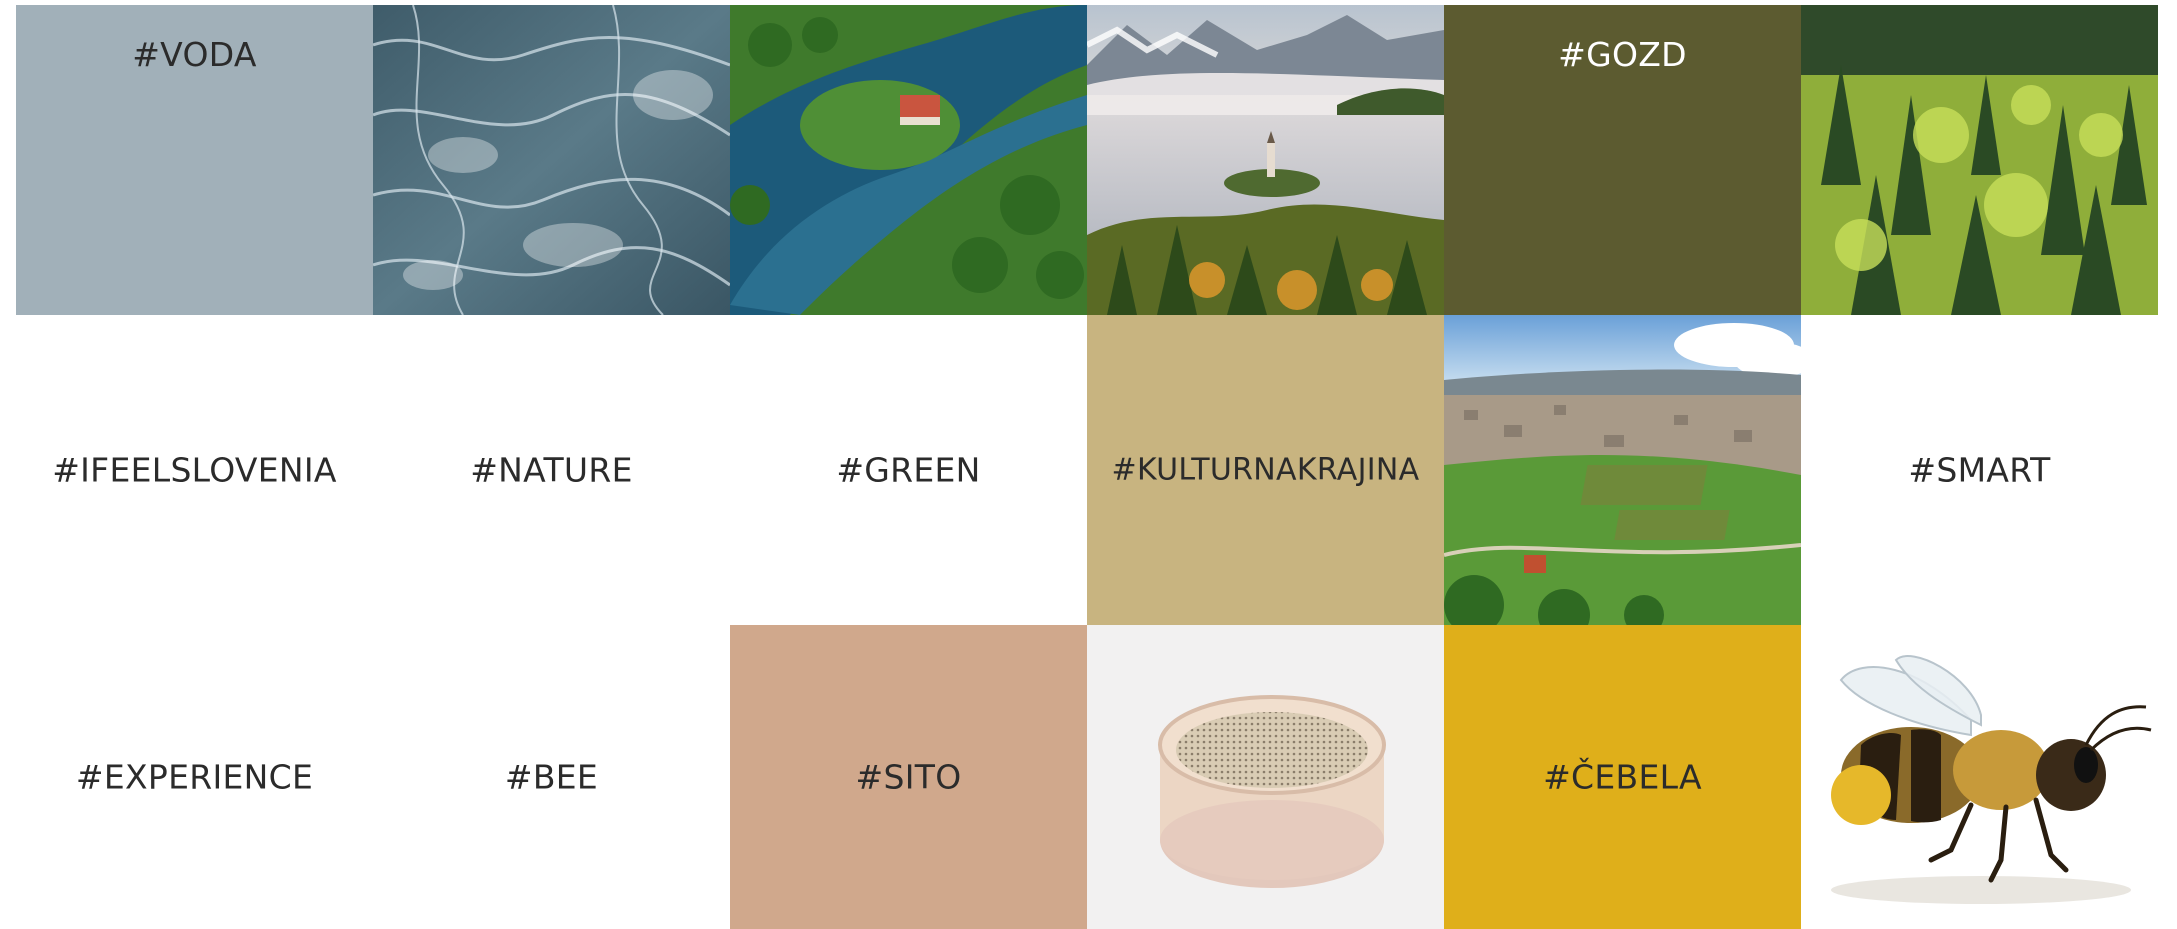 Image resolution: width=2177 pixels, height=929 pixels. I want to click on forest-photo, so click(1979, 160).